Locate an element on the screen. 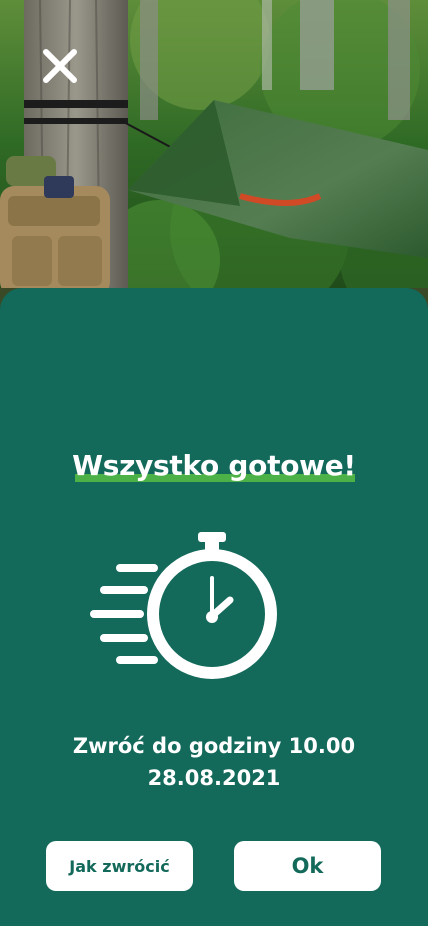  ok-button: Ok is located at coordinates (307, 866).